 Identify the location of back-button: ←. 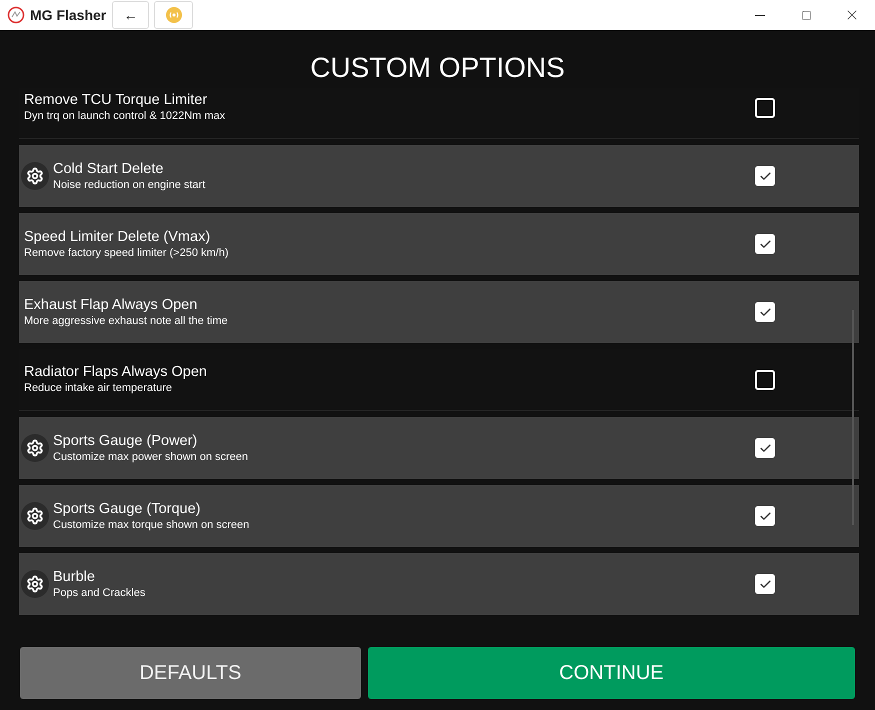
(131, 15).